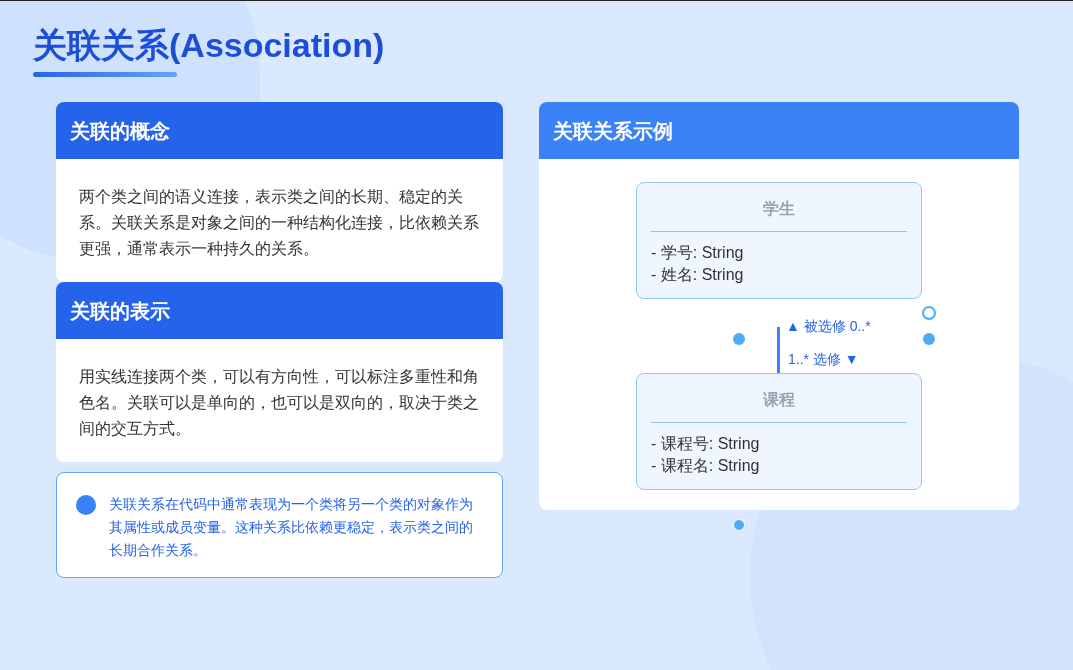 This screenshot has width=1073, height=670. What do you see at coordinates (823, 359) in the screenshot?
I see `multiplicity-label: 1..* 选修 ▼` at bounding box center [823, 359].